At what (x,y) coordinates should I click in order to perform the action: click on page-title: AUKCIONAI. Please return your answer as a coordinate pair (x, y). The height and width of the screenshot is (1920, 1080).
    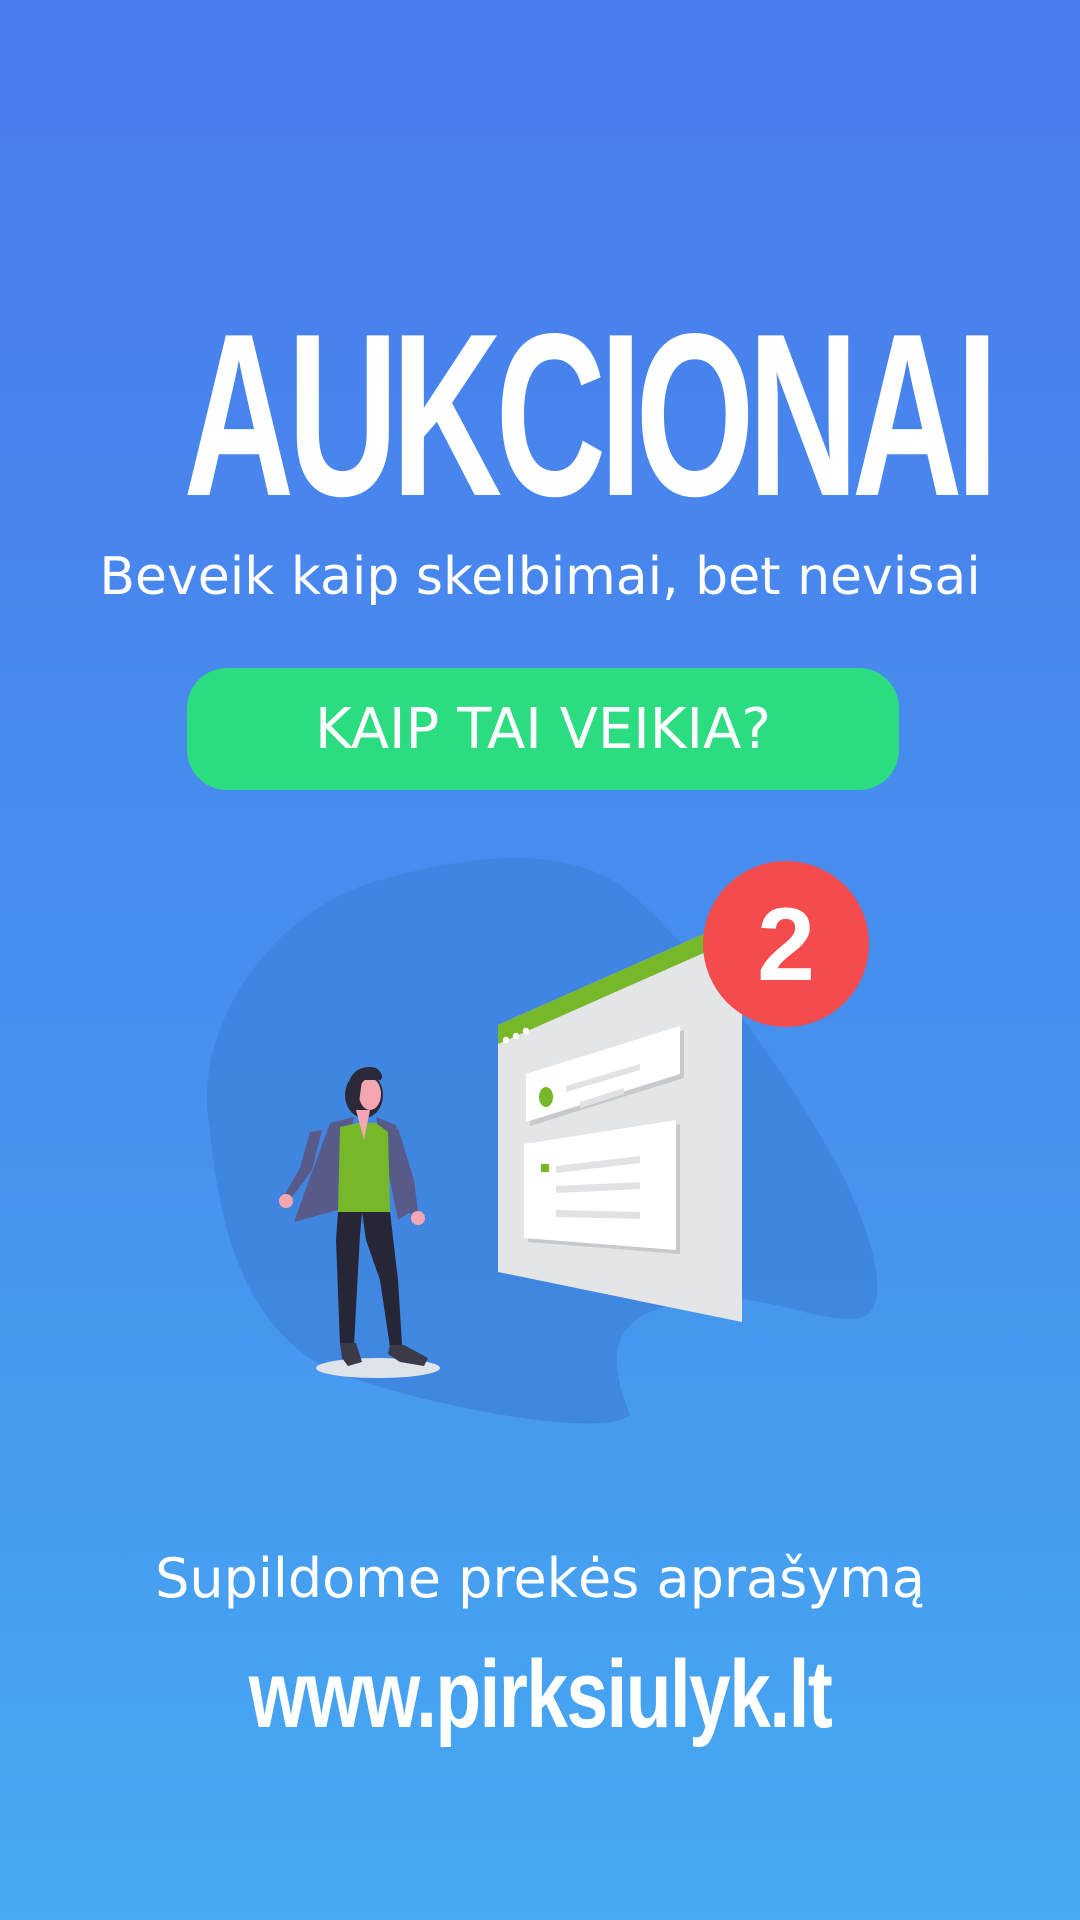
    Looking at the image, I should click on (591, 415).